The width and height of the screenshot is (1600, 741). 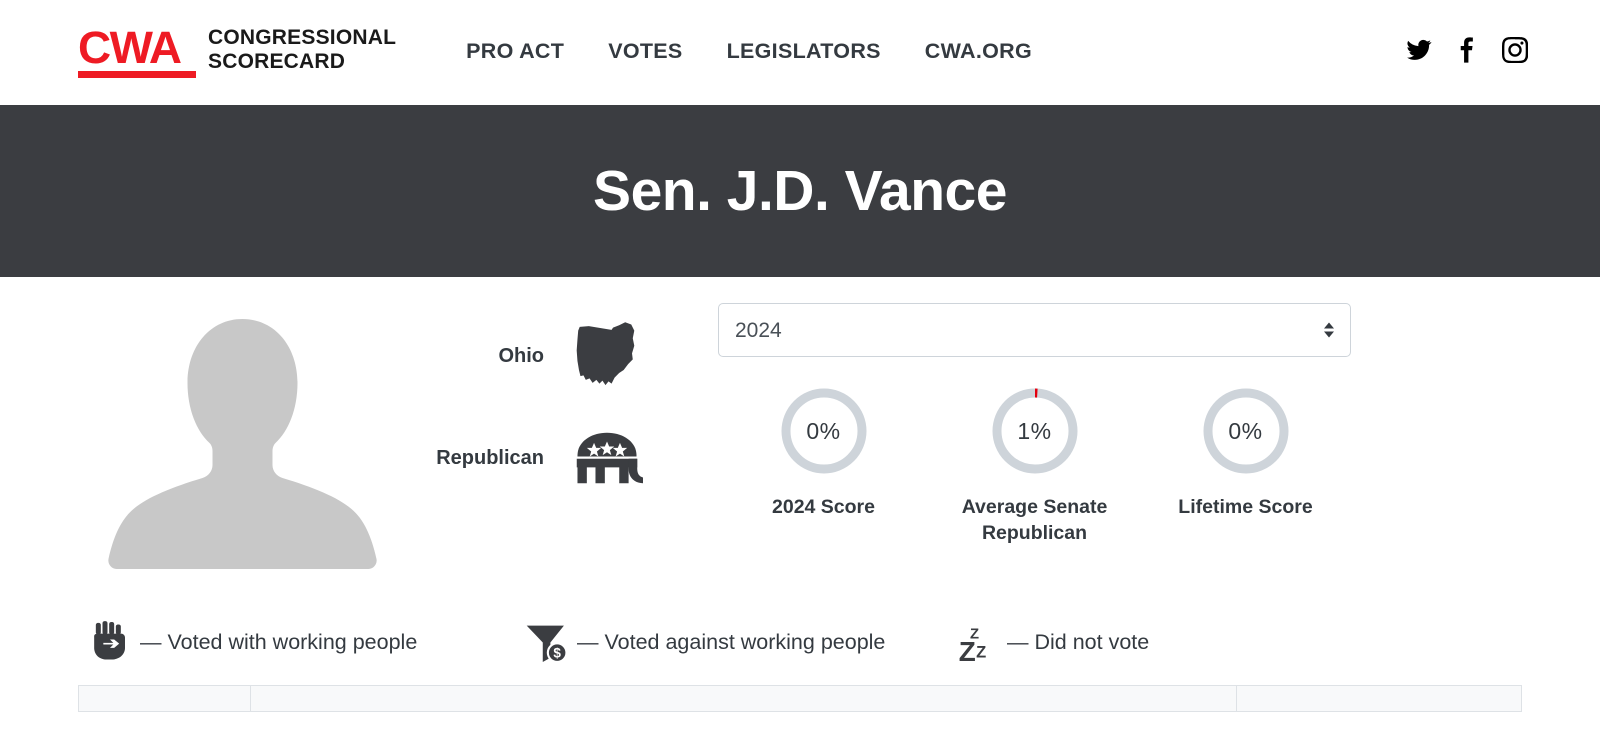 I want to click on year-select-wrapper: 2024 2023, so click(x=1034, y=330).